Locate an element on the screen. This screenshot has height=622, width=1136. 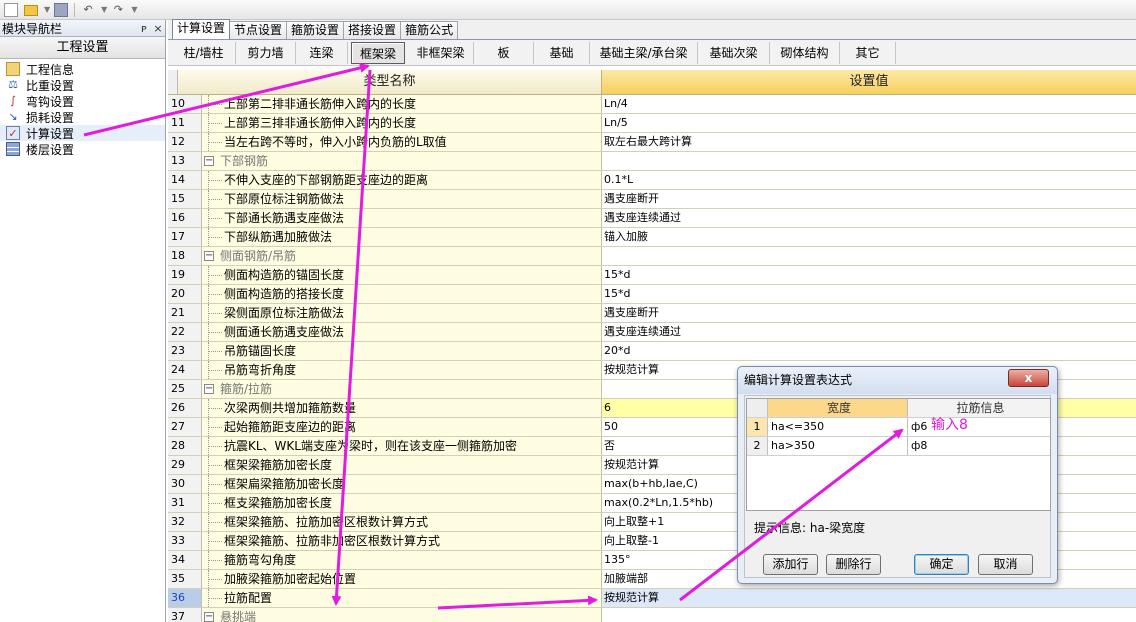
subtab-non-frame-beam: 非框架梁 is located at coordinates (441, 52).